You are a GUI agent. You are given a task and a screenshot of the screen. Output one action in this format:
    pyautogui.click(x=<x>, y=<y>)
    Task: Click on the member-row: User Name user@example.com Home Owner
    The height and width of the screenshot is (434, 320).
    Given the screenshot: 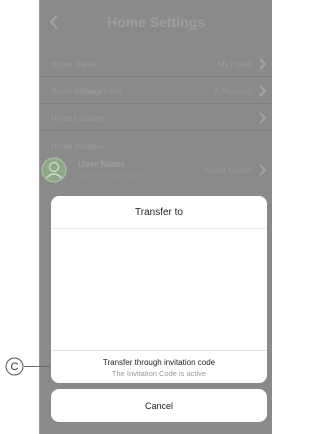 What is the action you would take?
    pyautogui.click(x=156, y=173)
    